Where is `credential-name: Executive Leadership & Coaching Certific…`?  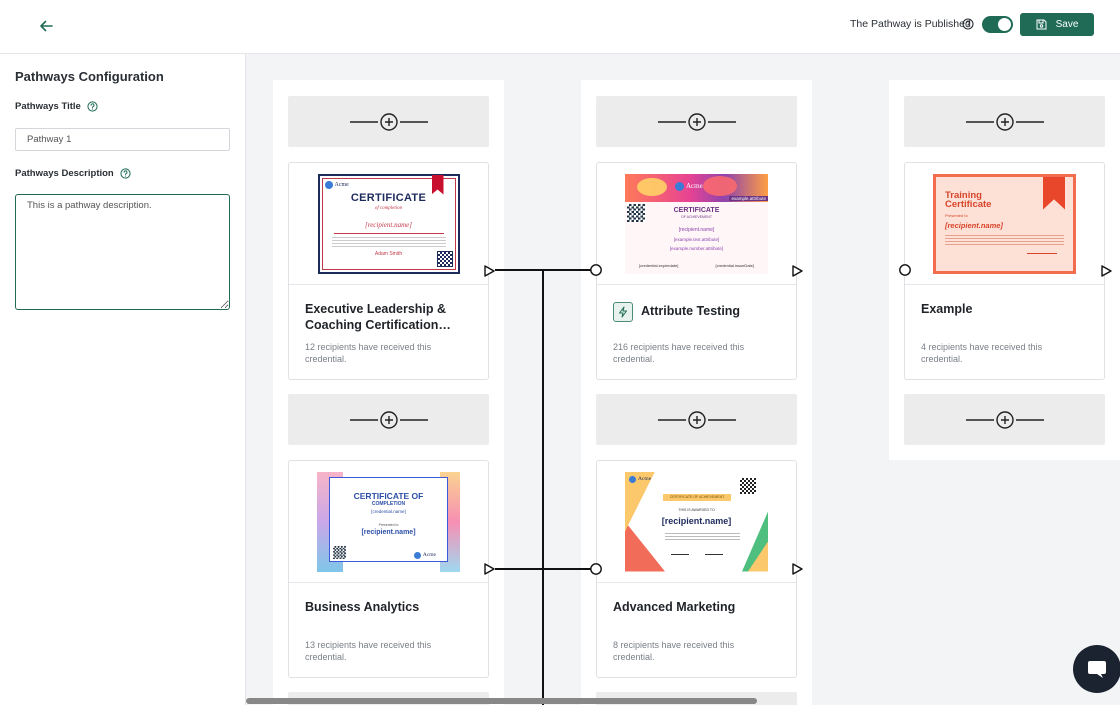
credential-name: Executive Leadership & Coaching Certific… is located at coordinates (378, 317).